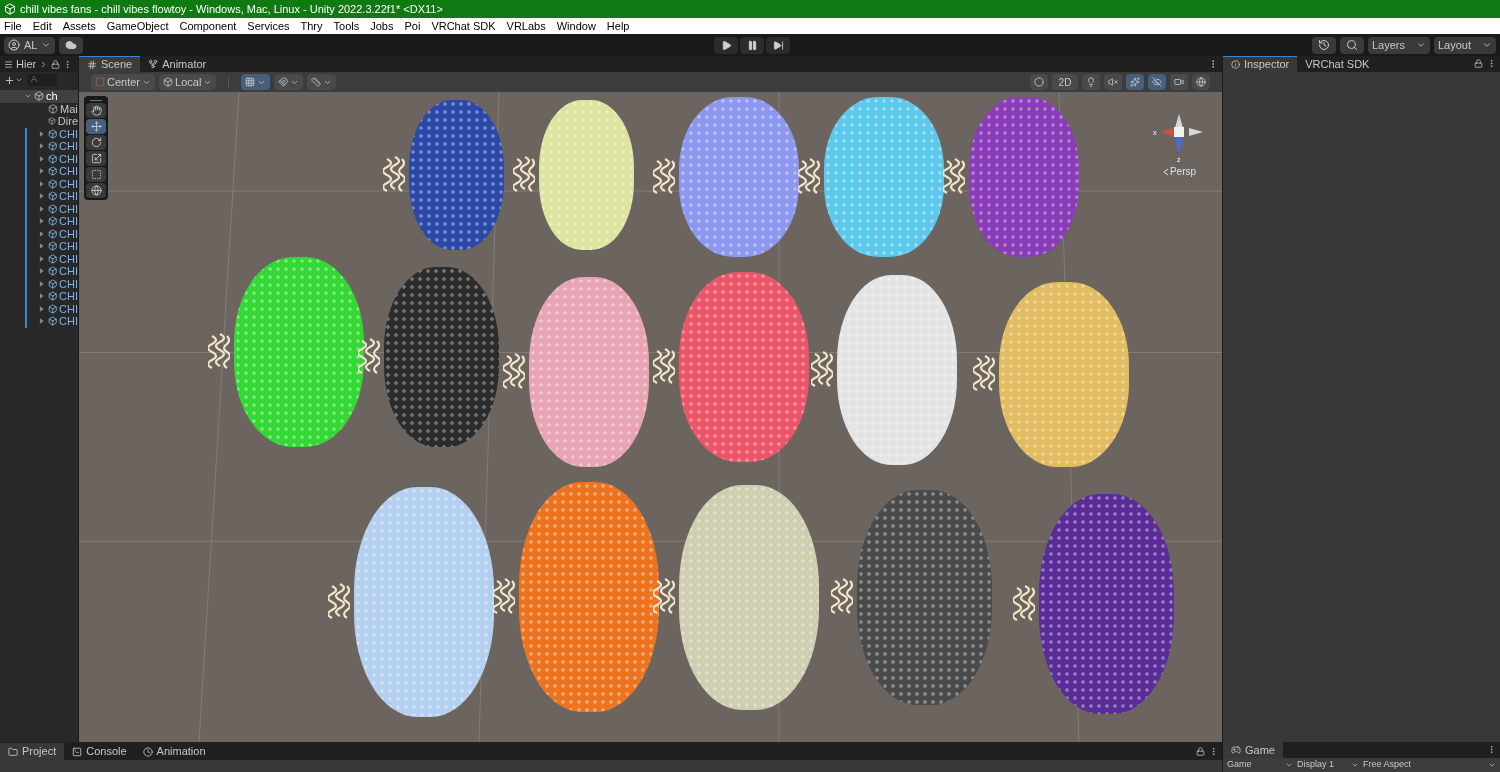 Image resolution: width=1500 pixels, height=772 pixels. What do you see at coordinates (1260, 64) in the screenshot?
I see `panel-tab: Inspector` at bounding box center [1260, 64].